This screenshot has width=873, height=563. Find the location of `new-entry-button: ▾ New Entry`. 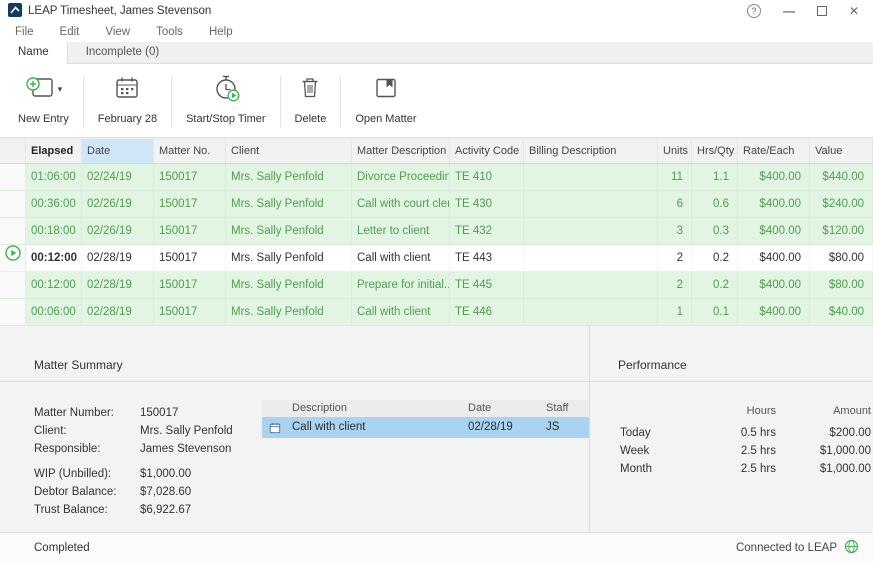

new-entry-button: ▾ New Entry is located at coordinates (43, 104).